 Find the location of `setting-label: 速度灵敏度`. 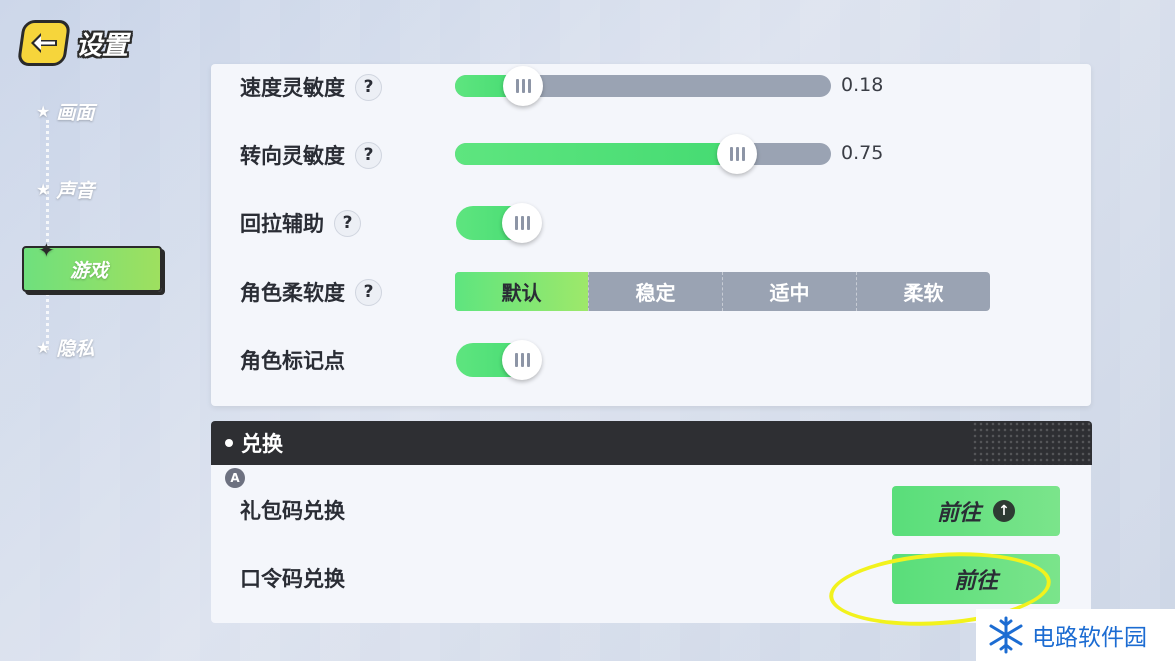

setting-label: 速度灵敏度 is located at coordinates (292, 88).